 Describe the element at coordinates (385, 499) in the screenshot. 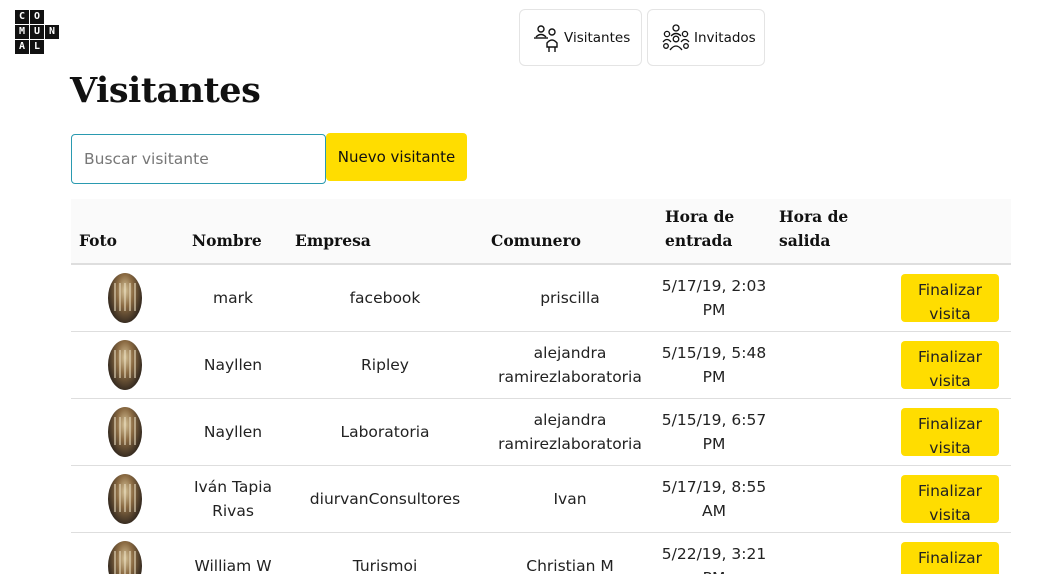

I see `visitor-company: diurvanConsultores` at that location.